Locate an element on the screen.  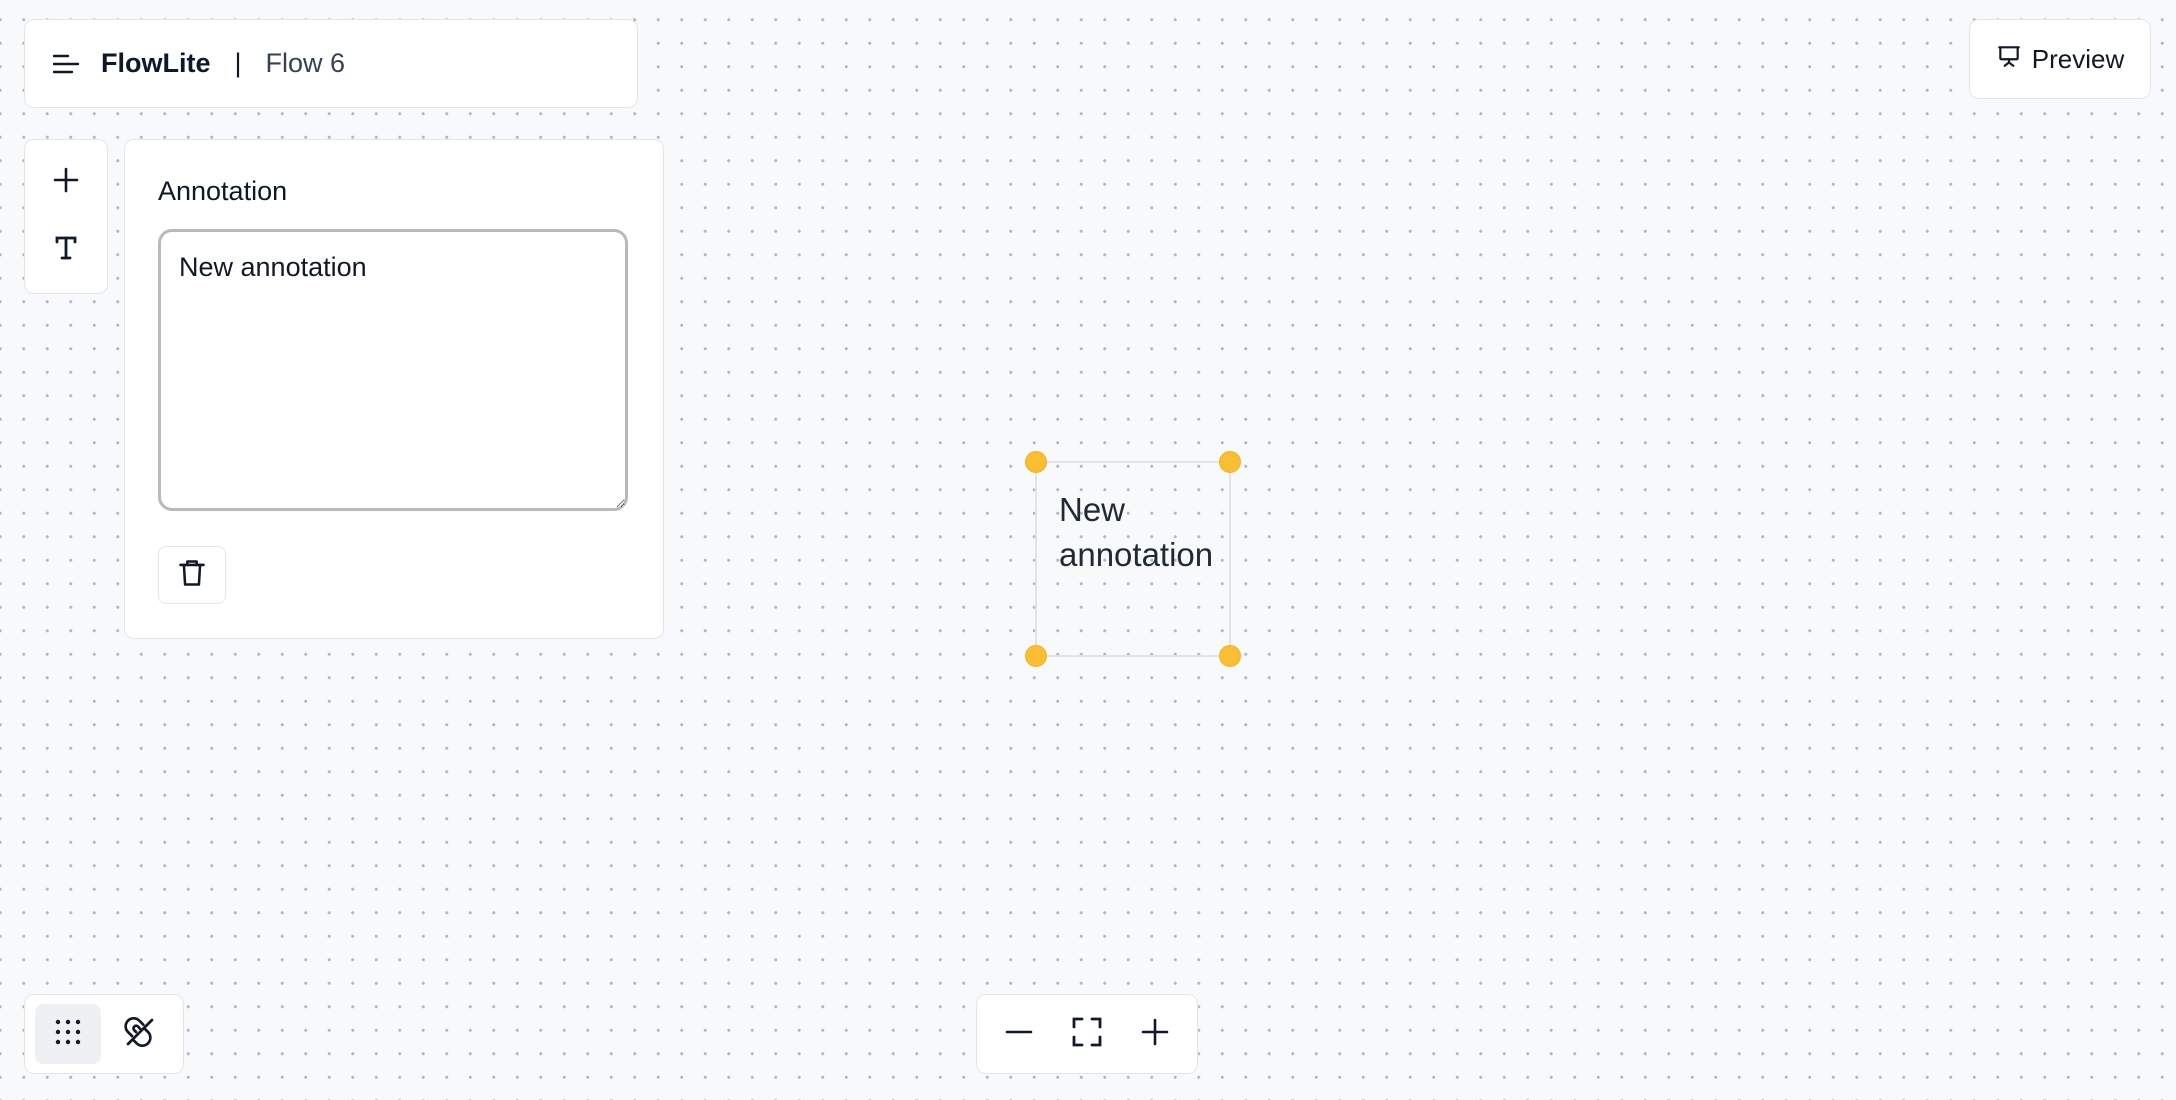
app-header: FlowLite | Flow 6 is located at coordinates (331, 63).